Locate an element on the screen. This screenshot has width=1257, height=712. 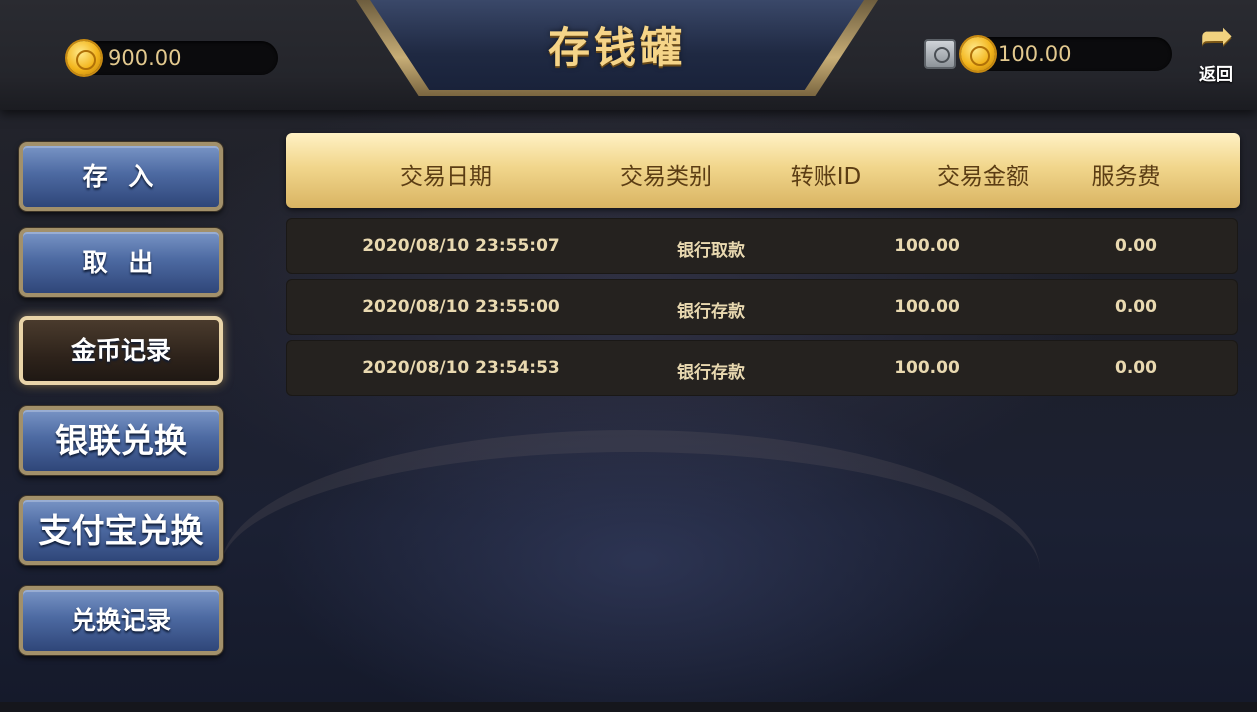
exchange-records-label: 兑换记录 is located at coordinates (120, 620).